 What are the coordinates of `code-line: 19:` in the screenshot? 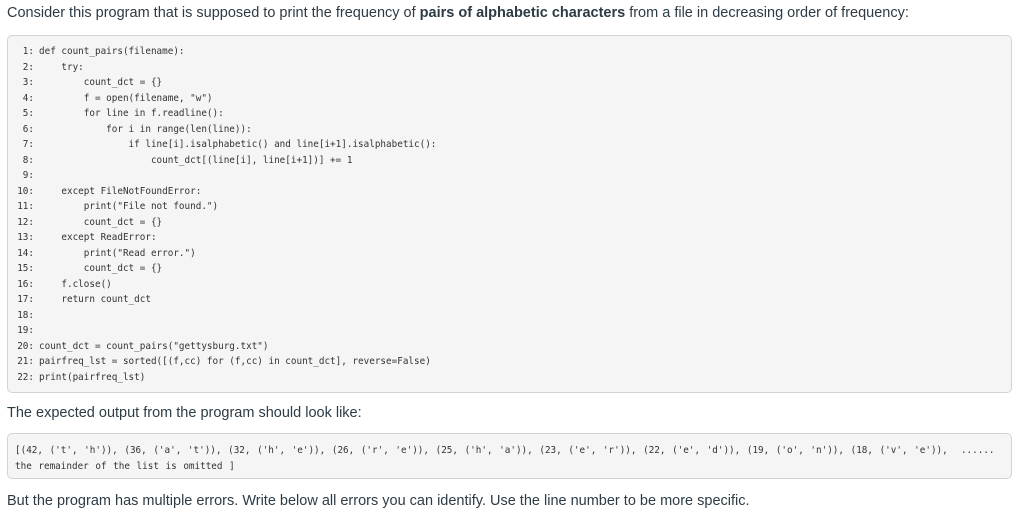 It's located at (509, 331).